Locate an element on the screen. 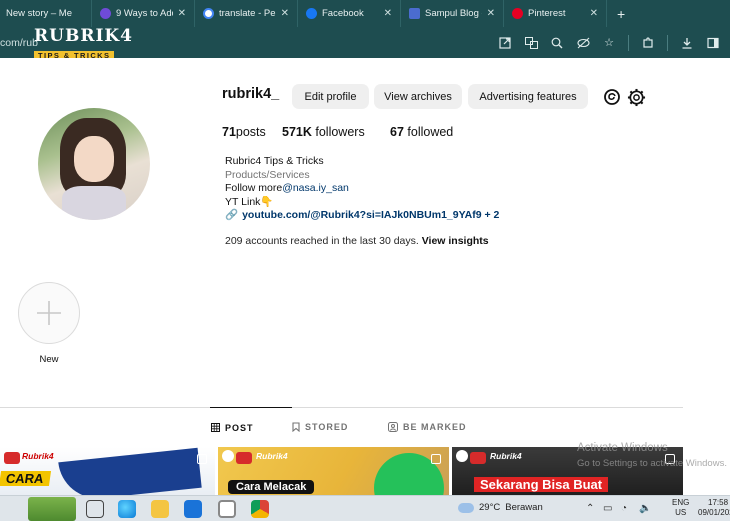  profile-avatar is located at coordinates (94, 164).